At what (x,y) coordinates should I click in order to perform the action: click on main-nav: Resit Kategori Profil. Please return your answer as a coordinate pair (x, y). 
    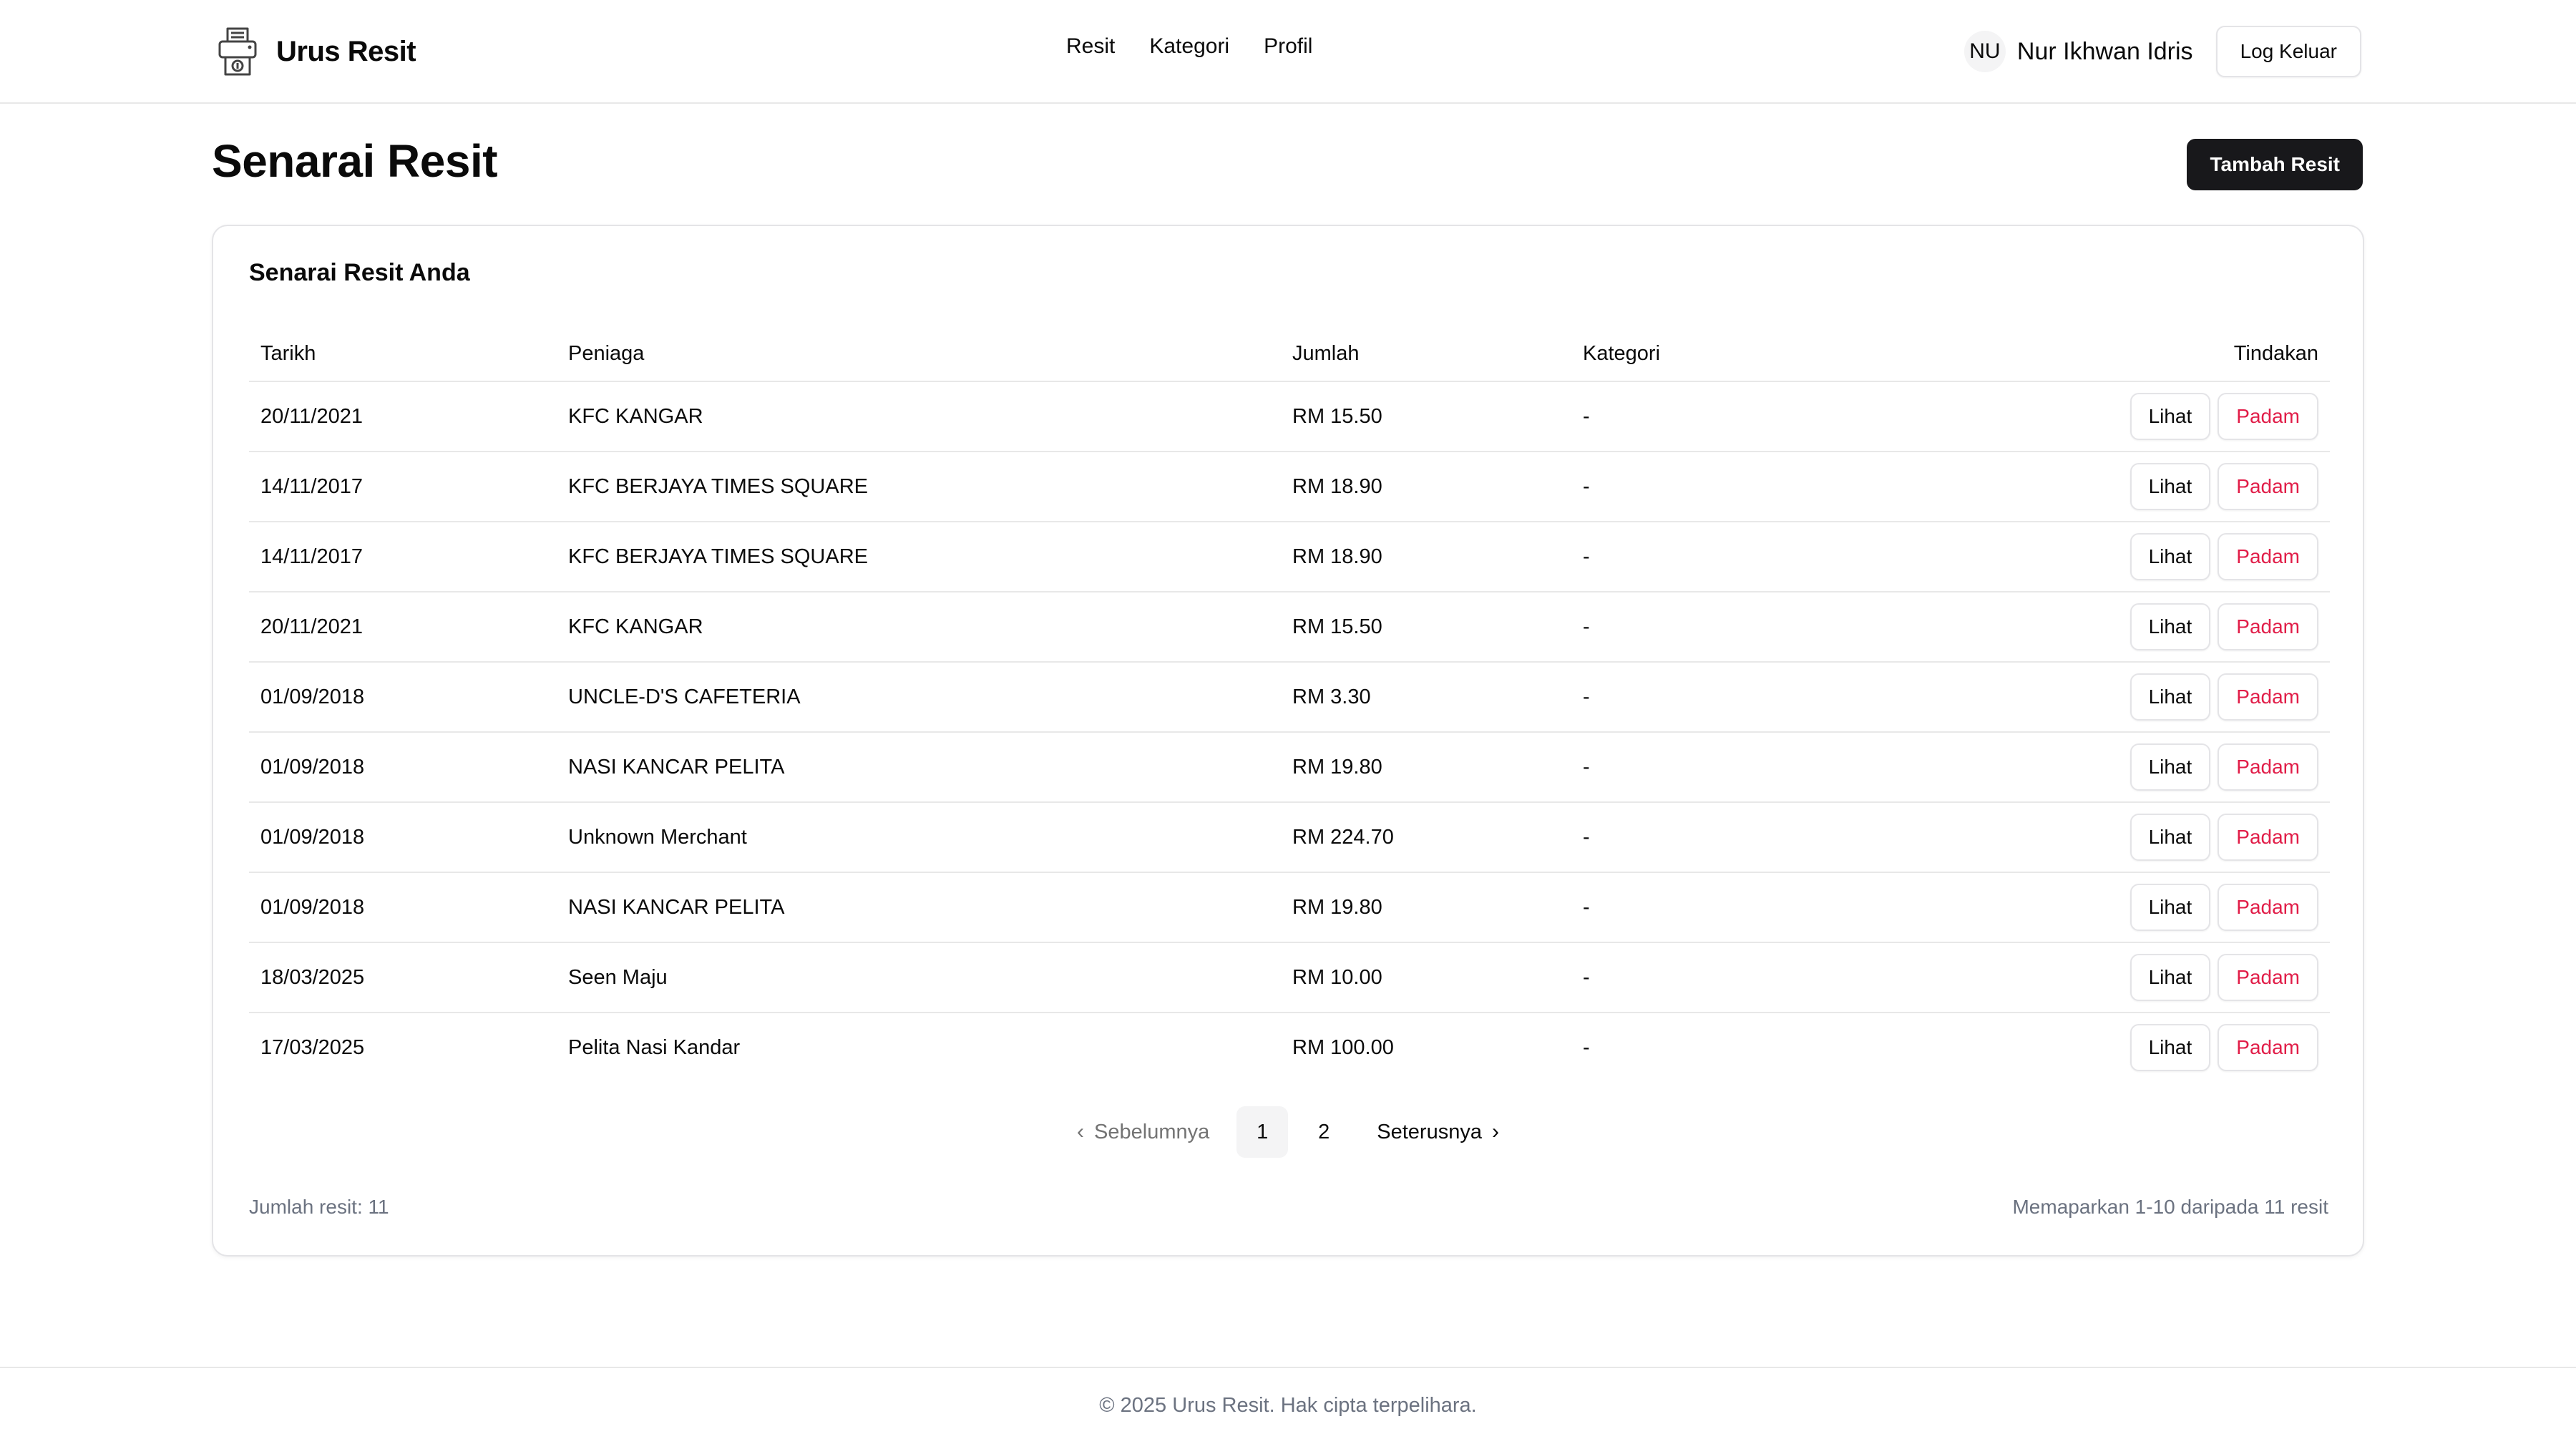
    Looking at the image, I should click on (1189, 47).